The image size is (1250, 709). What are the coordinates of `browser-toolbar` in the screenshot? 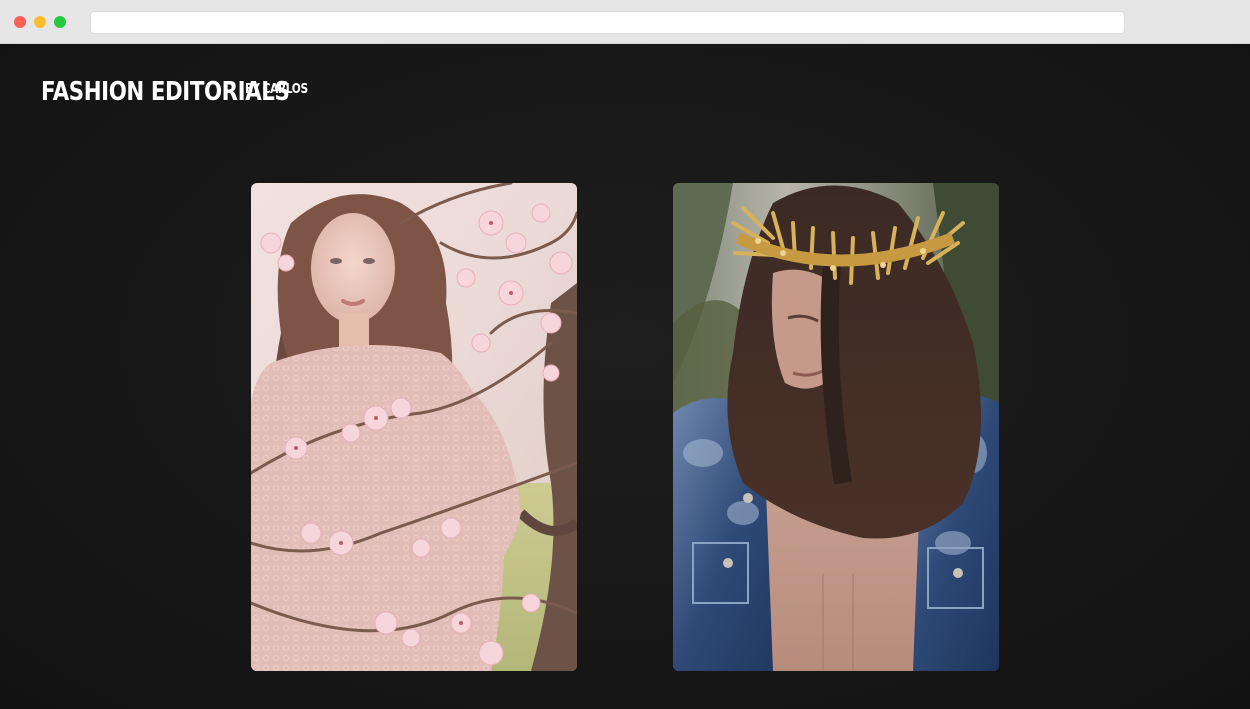 It's located at (625, 22).